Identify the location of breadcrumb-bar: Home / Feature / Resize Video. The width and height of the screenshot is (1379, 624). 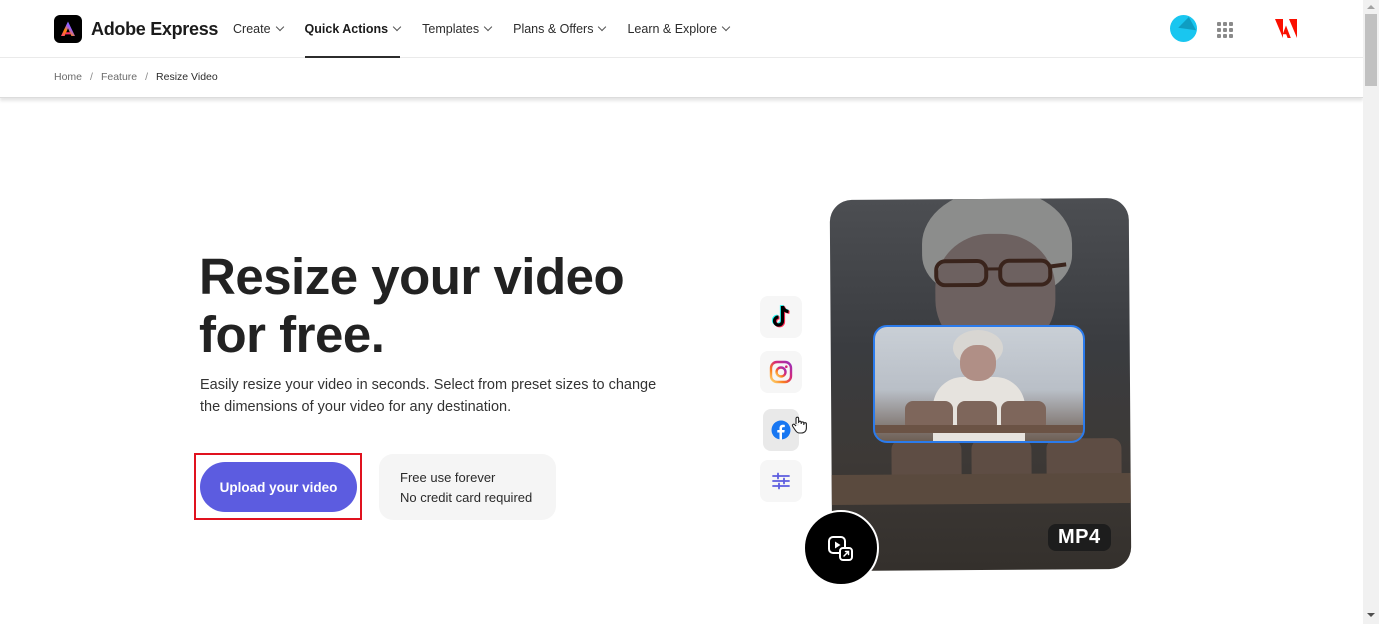
(681, 78).